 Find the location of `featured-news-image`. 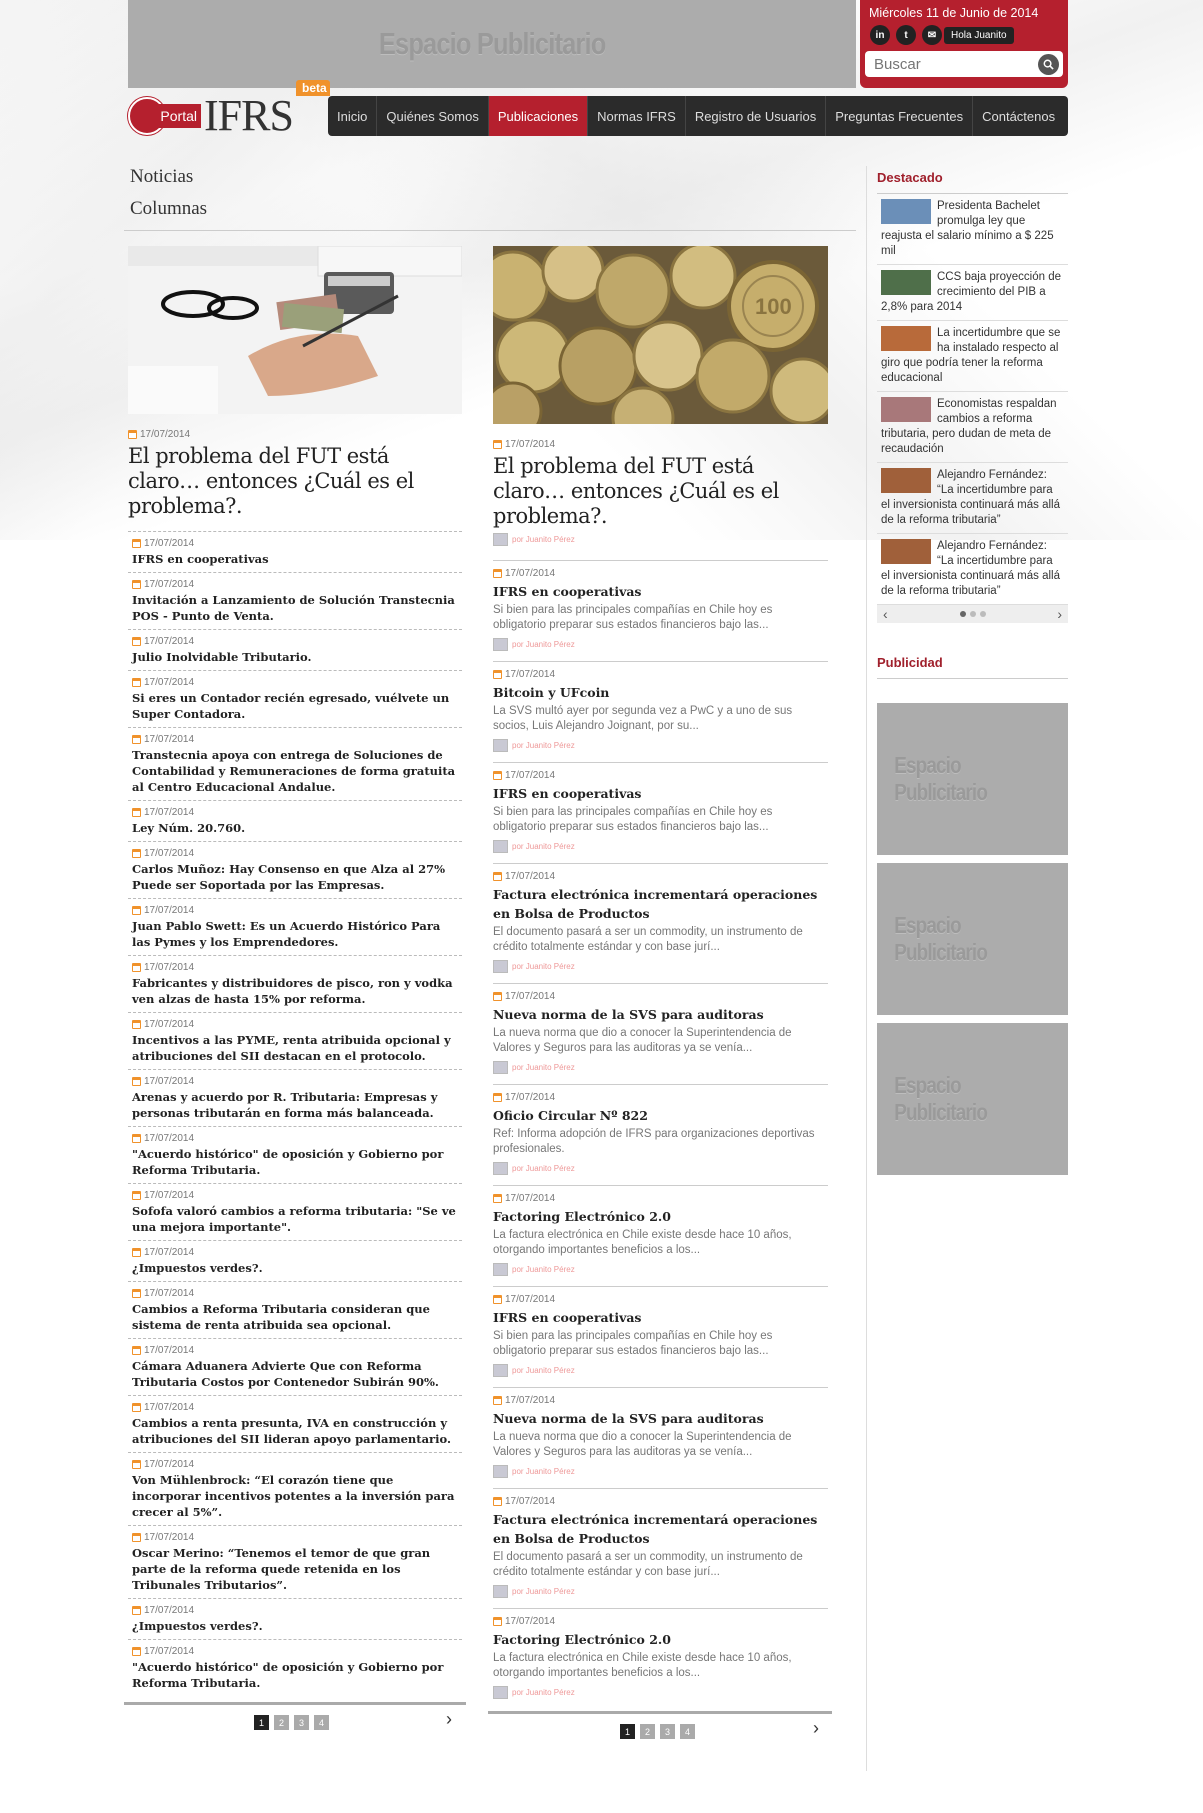

featured-news-image is located at coordinates (295, 329).